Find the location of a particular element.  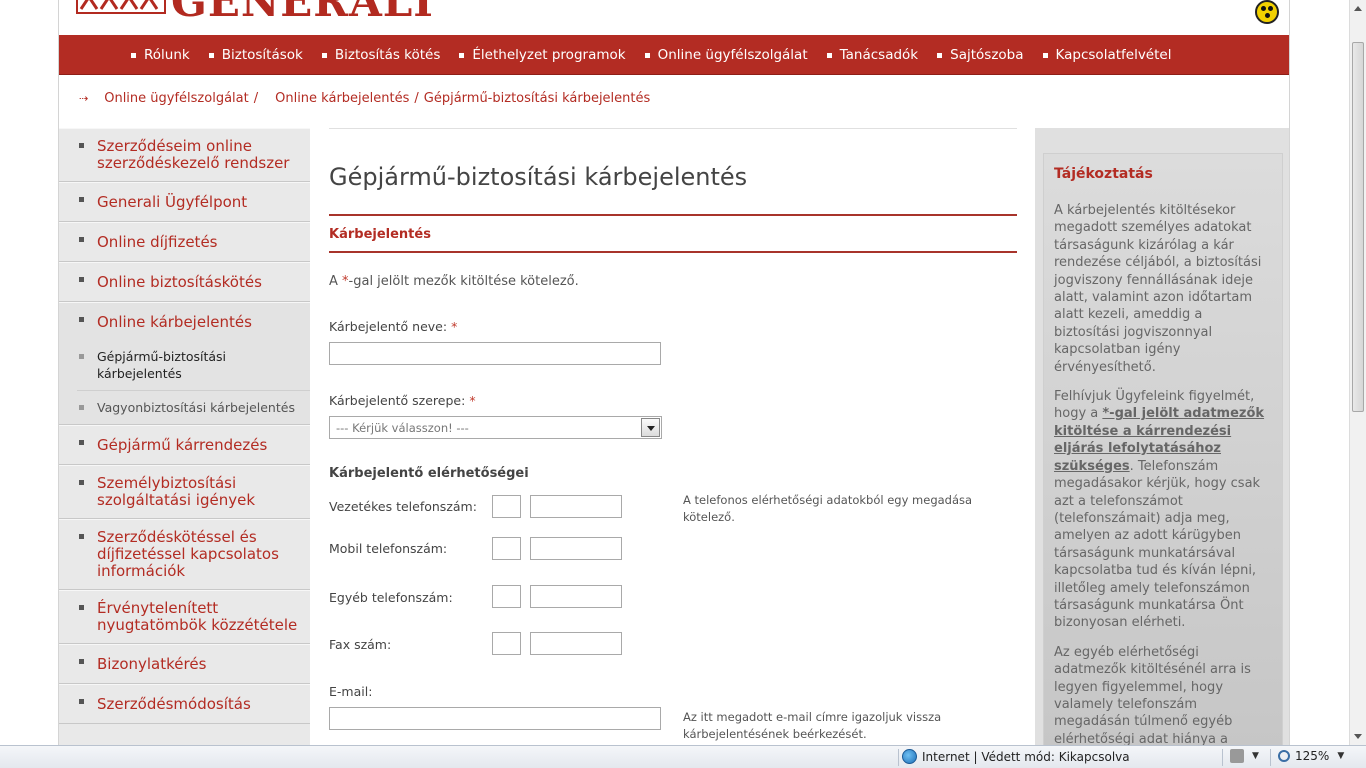

scroll-up-icon is located at coordinates (1358, 8).